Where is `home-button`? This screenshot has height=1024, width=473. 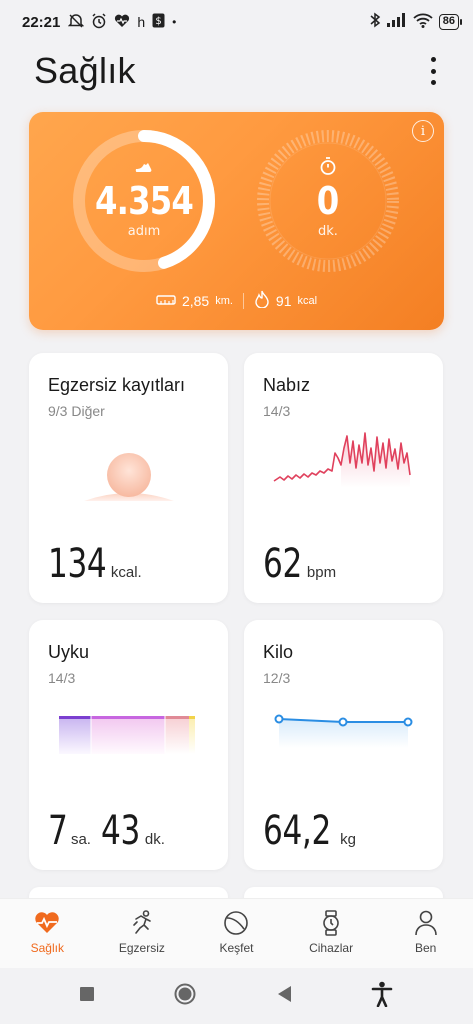
home-button is located at coordinates (185, 996).